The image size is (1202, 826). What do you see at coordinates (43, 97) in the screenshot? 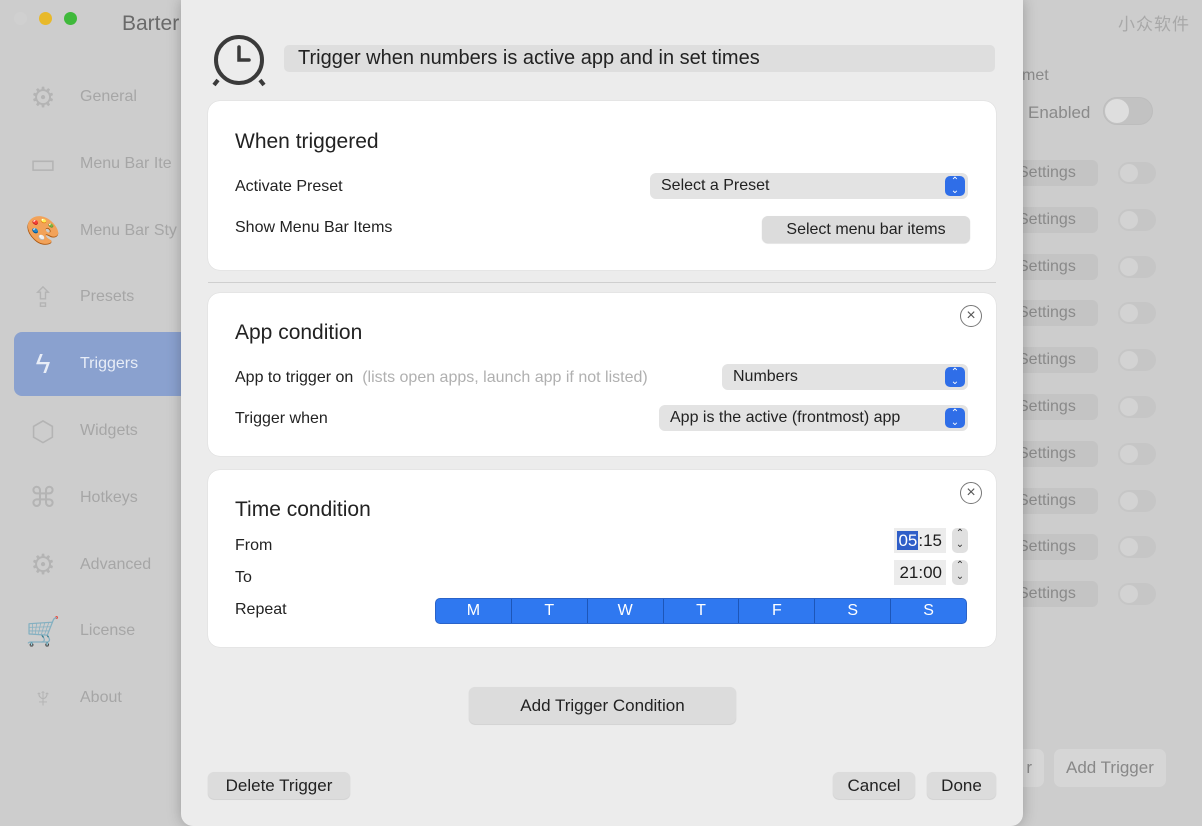
I see `gear-icon: ⚙` at bounding box center [43, 97].